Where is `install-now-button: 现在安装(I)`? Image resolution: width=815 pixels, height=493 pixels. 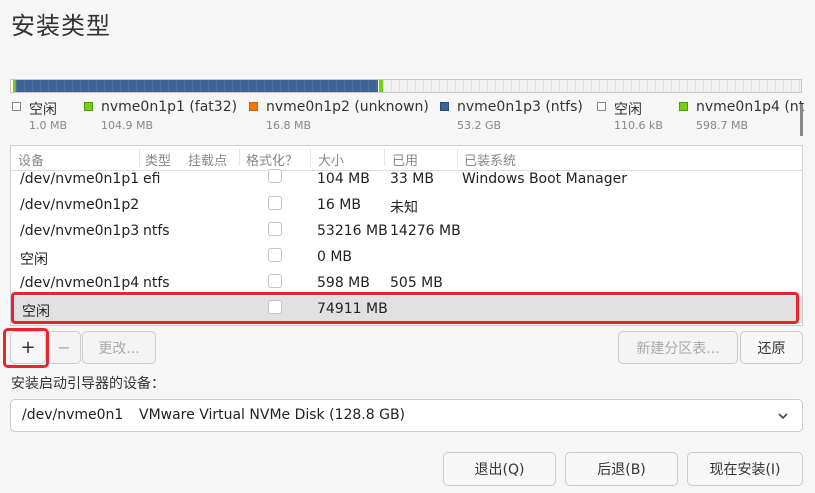
install-now-button: 现在安装(I) is located at coordinates (745, 469).